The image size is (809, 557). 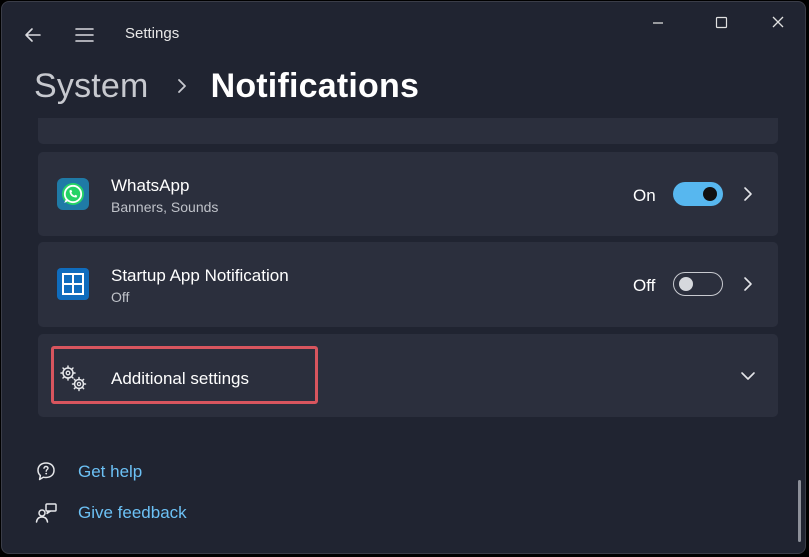 I want to click on get-help-label: Get help, so click(x=110, y=471).